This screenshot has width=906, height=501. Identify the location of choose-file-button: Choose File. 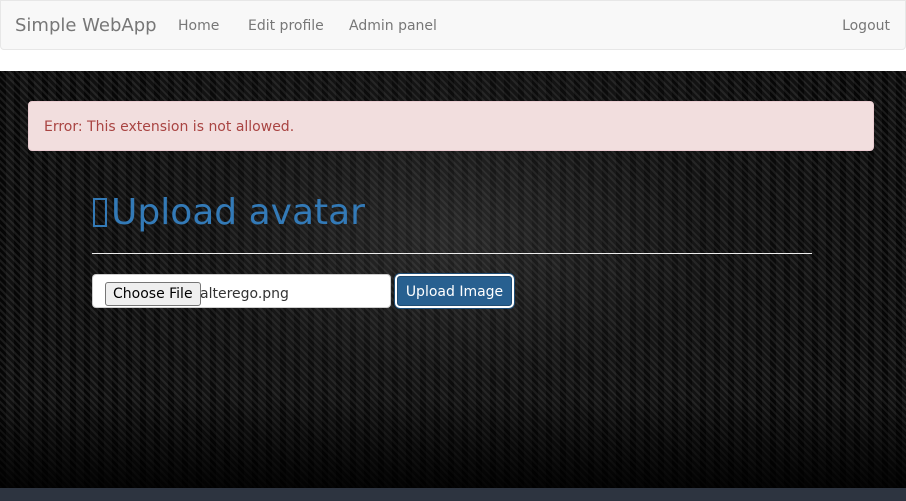
(153, 294).